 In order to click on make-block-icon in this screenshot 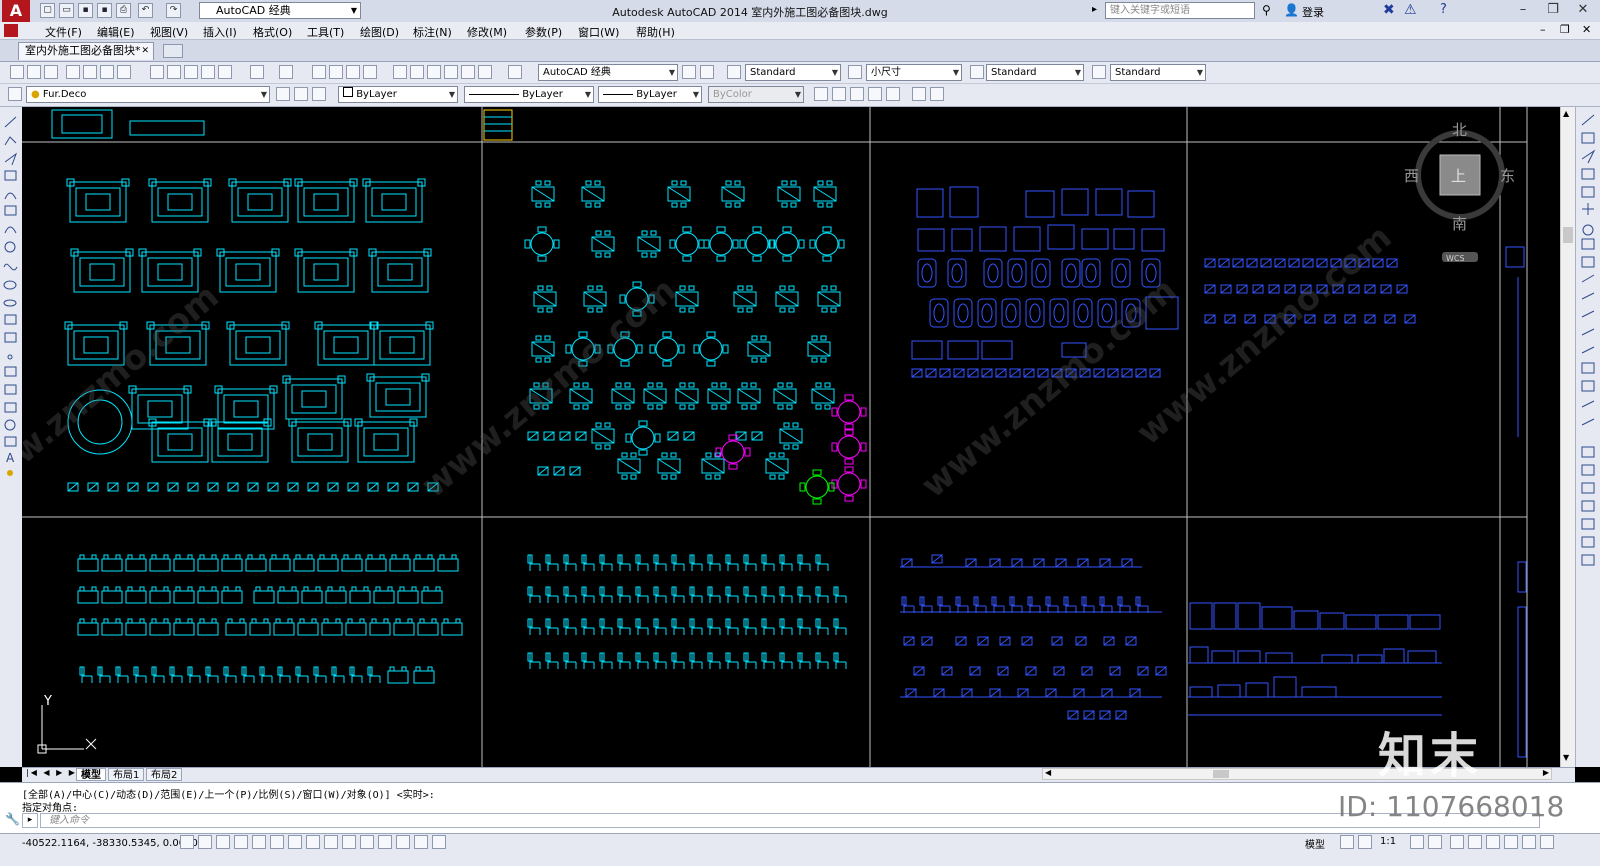, I will do `click(937, 94)`.